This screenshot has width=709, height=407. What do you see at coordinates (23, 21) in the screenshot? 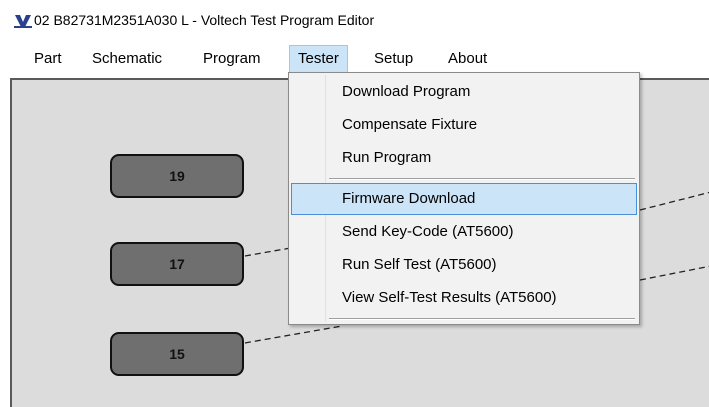
I see `voltech-app-icon` at bounding box center [23, 21].